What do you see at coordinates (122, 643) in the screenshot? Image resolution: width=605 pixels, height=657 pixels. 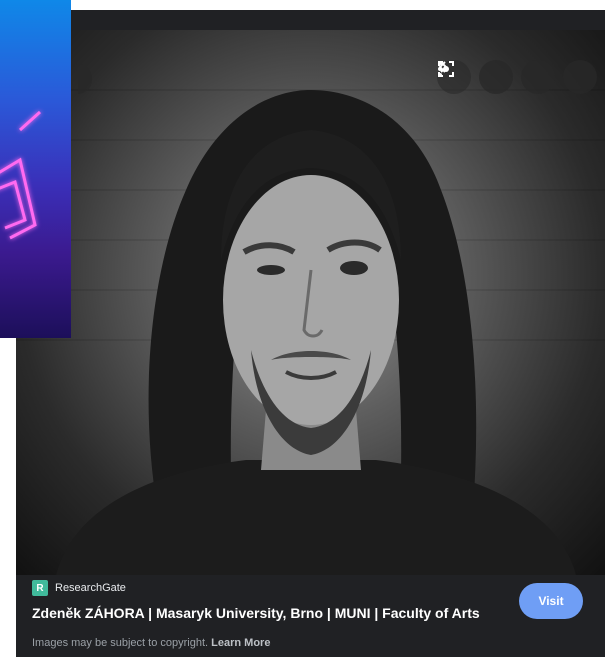 I see `copyright-text: Images may be subject to copyright.` at bounding box center [122, 643].